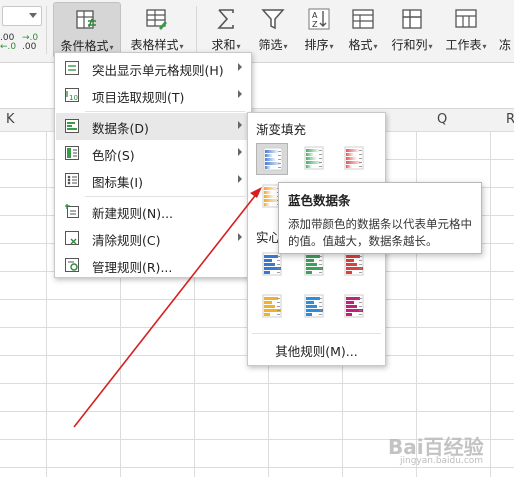  I want to click on column-label-r: R, so click(510, 119).